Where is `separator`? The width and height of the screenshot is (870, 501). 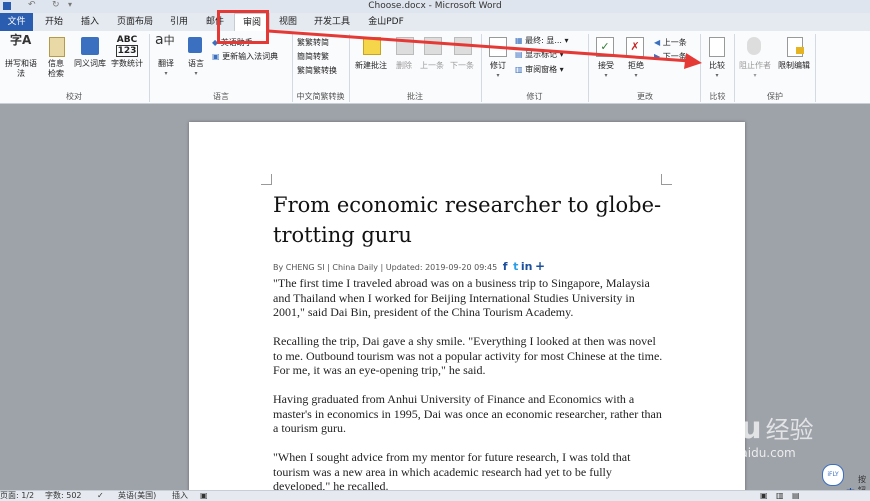
separator is located at coordinates (815, 68).